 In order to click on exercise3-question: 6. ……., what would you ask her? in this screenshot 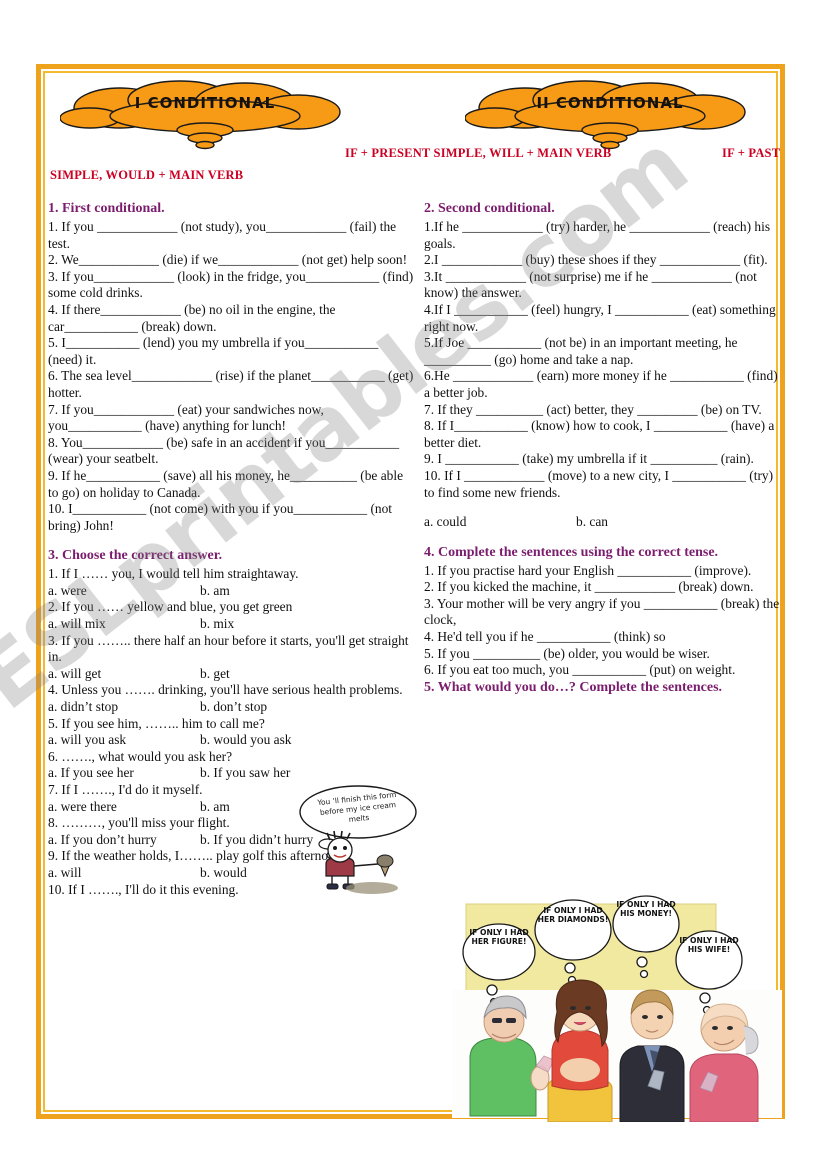, I will do `click(140, 756)`.